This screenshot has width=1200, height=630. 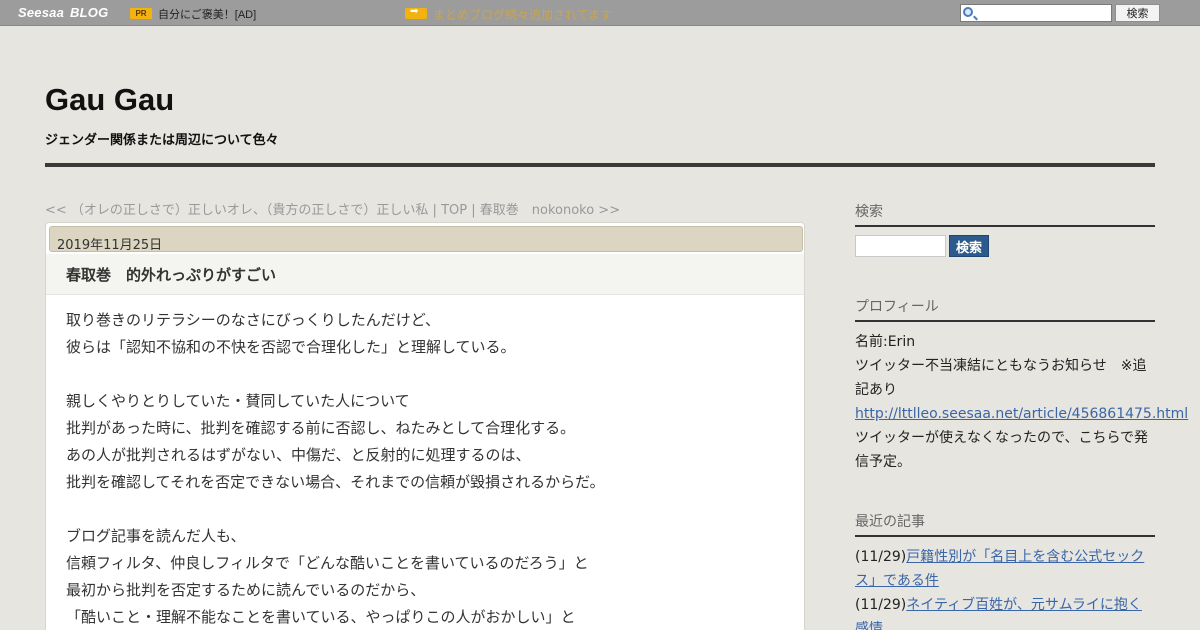 I want to click on body-line: 信頼フィルタ、仲良しフィルタで「どんな酷いことを書いているのだろう」と, so click(x=327, y=563).